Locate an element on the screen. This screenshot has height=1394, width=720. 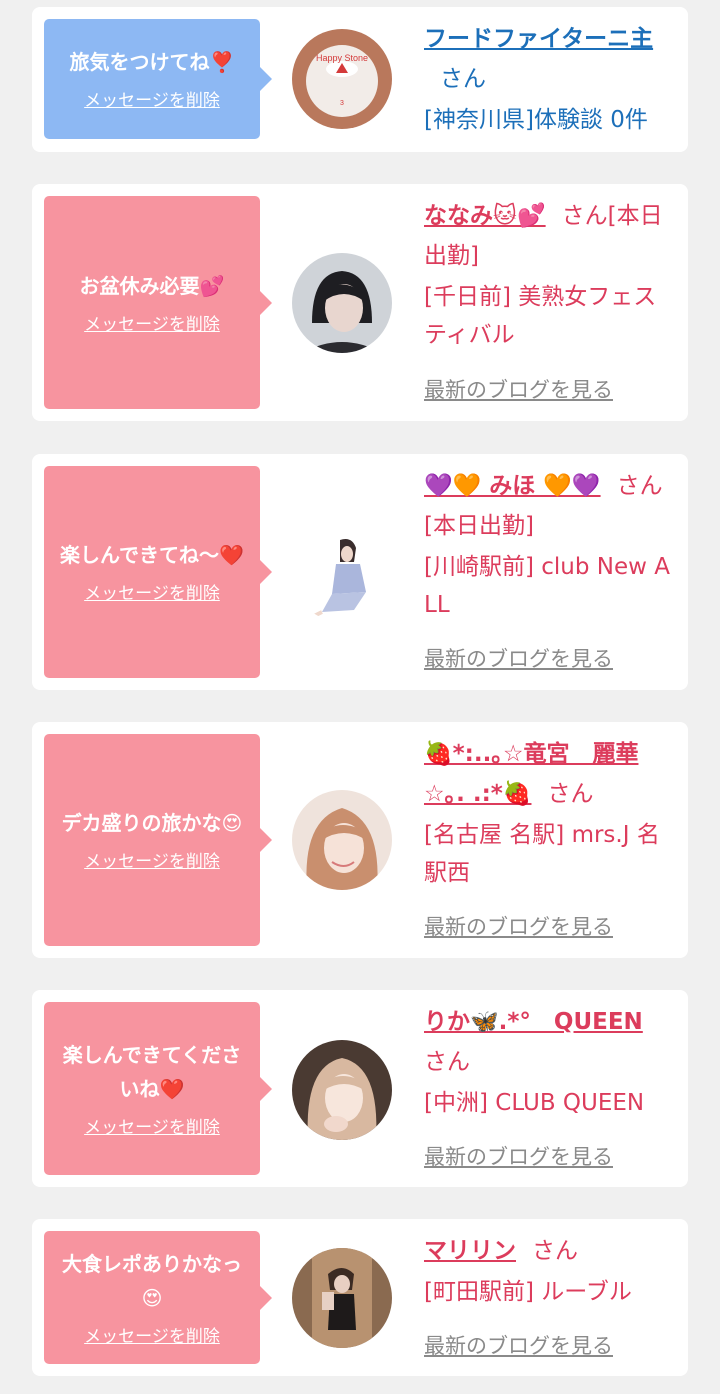
message-text: 楽しんできてくださいね❤️ is located at coordinates (152, 1071).